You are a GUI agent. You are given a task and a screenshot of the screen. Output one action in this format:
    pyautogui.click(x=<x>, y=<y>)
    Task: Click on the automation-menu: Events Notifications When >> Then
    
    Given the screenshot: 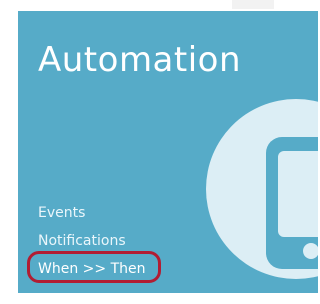 What is the action you would take?
    pyautogui.click(x=91, y=241)
    